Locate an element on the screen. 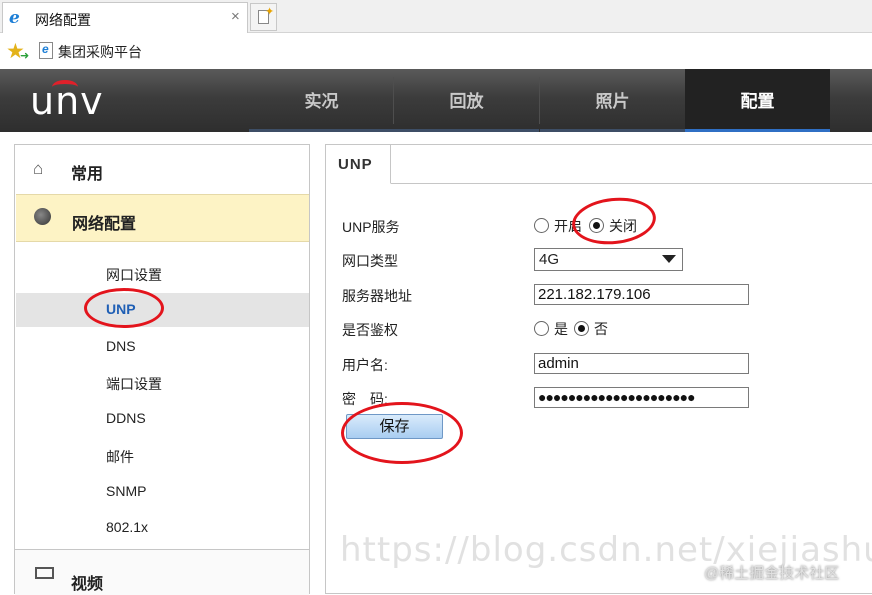 This screenshot has width=872, height=595. sidebar-item-snmp: SNMP is located at coordinates (162, 492).